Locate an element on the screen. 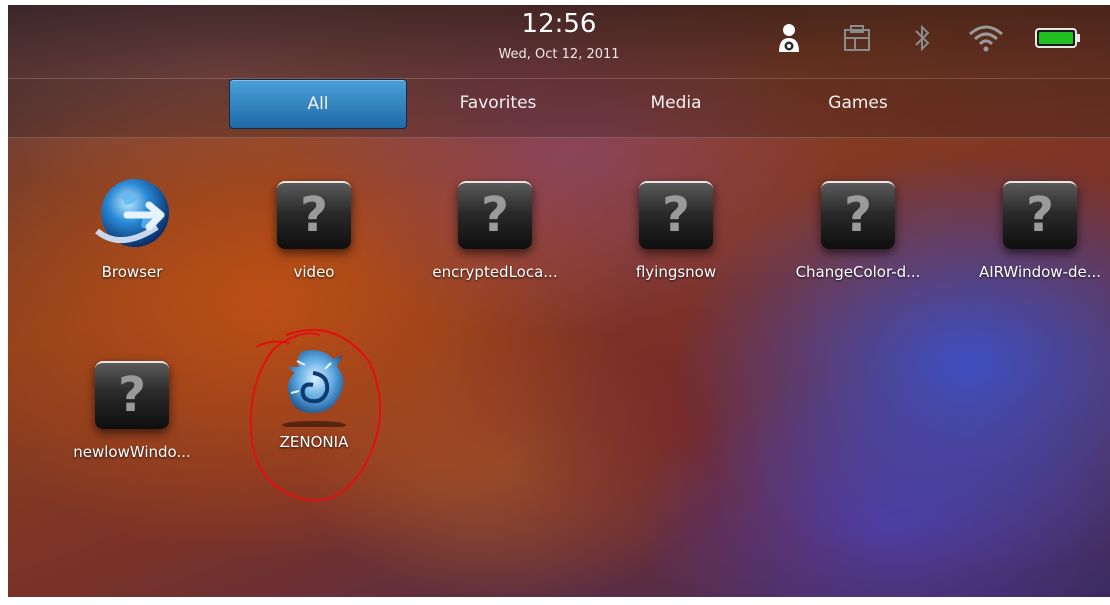  app-label: flyingsnow is located at coordinates (676, 272).